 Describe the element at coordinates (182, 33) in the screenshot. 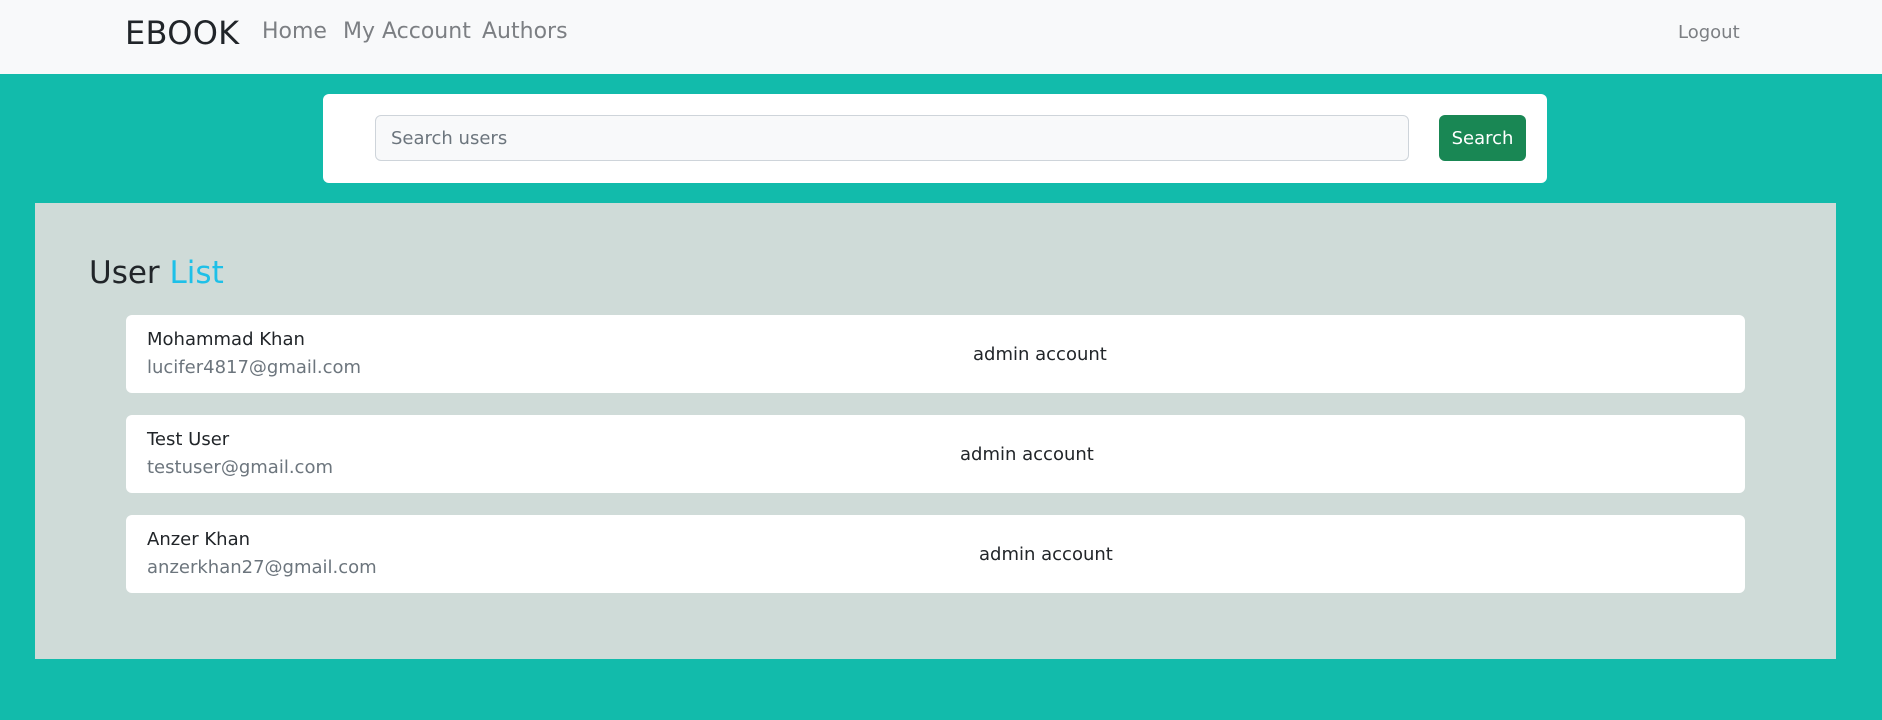

I see `brand-logo-link: EBOOK` at that location.